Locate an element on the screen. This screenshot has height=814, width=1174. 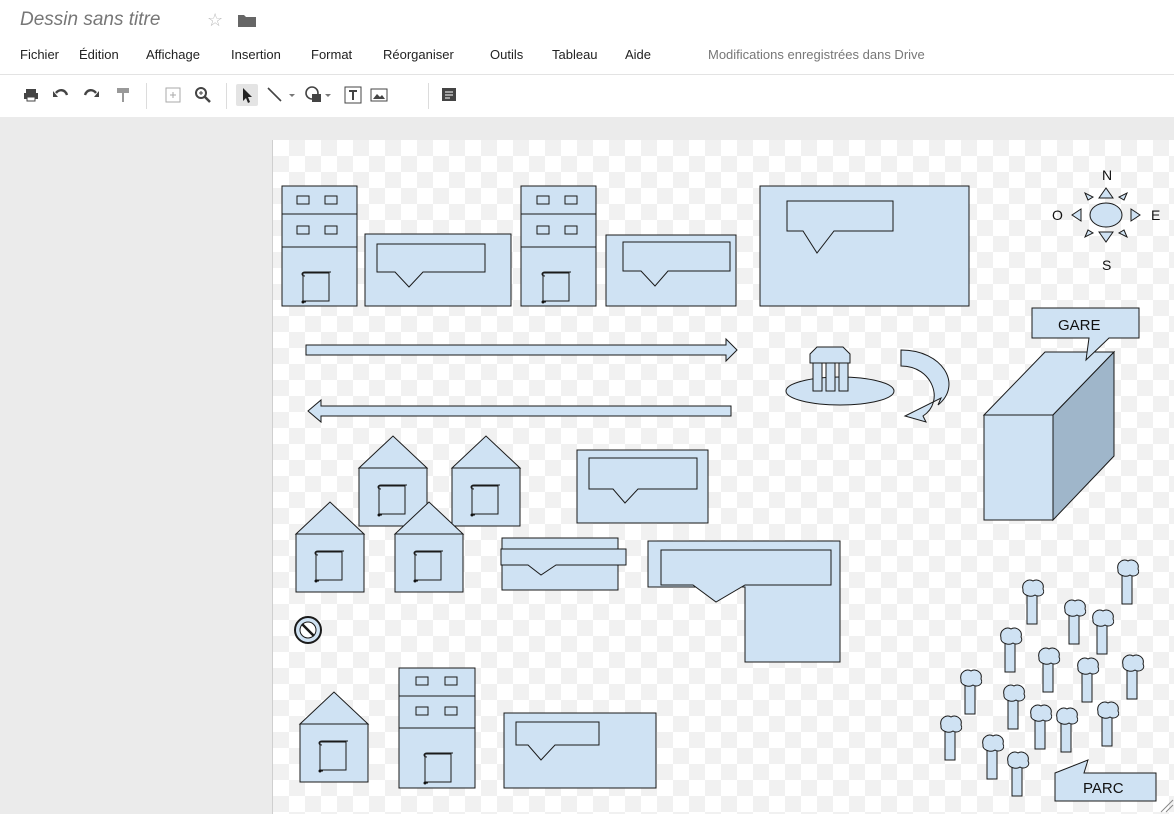
image-icon is located at coordinates (379, 95).